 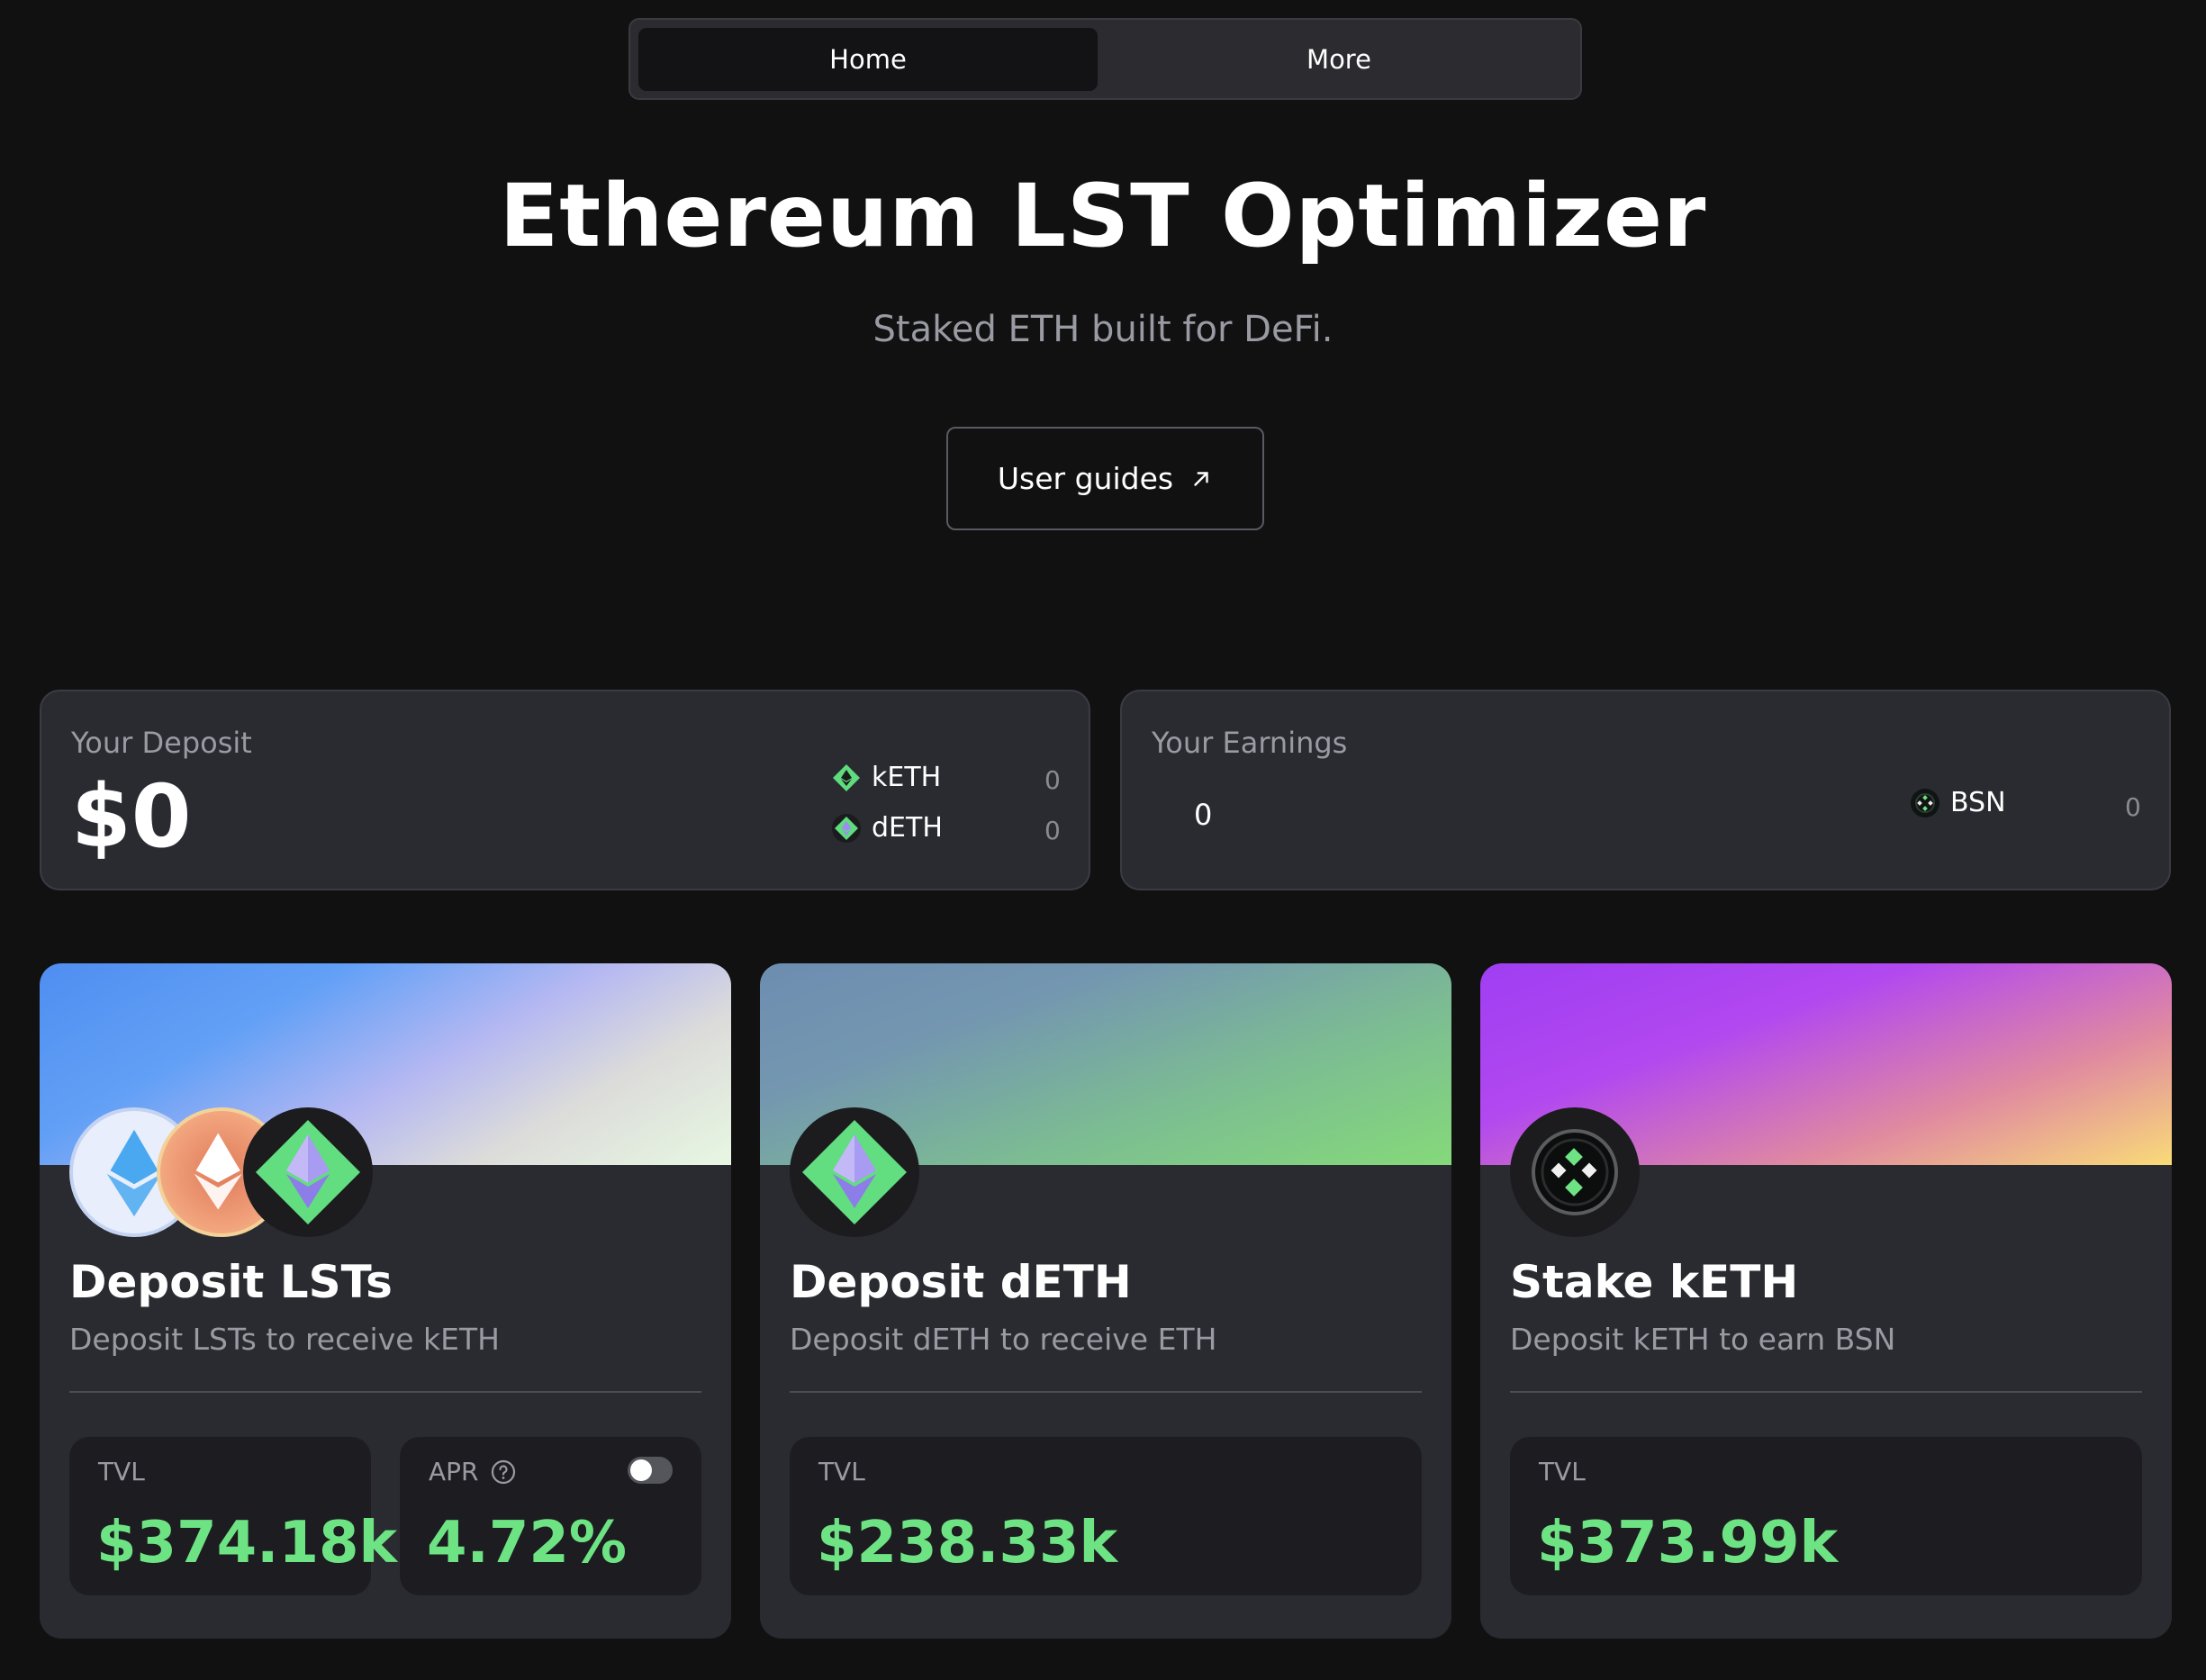 What do you see at coordinates (1338, 60) in the screenshot?
I see `tab-more: More` at bounding box center [1338, 60].